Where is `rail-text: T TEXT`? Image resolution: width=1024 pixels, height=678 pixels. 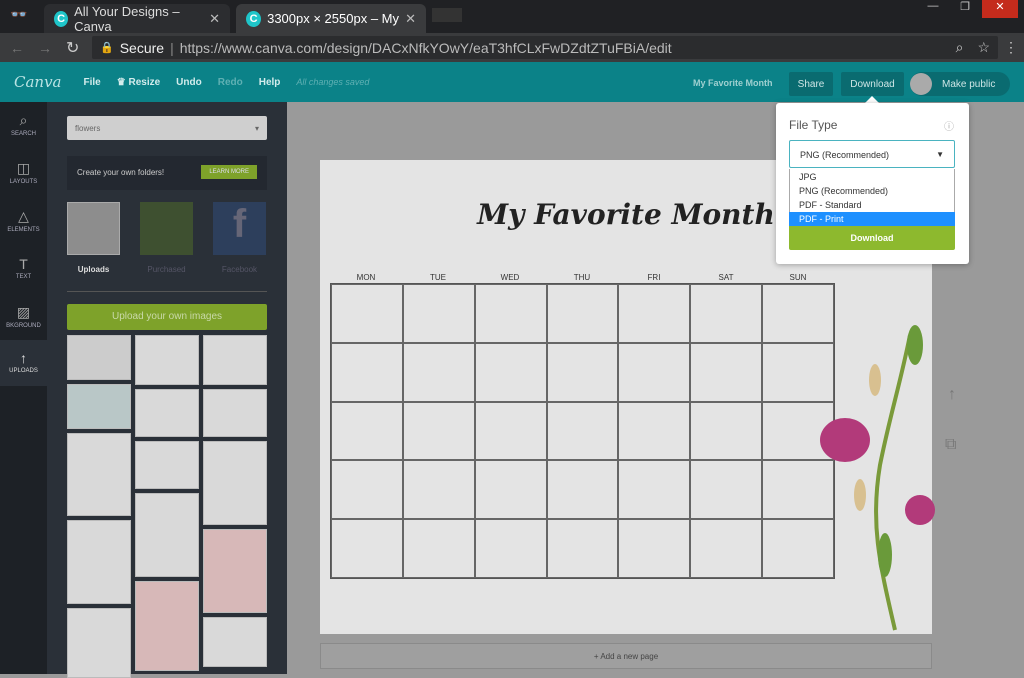
rail-text: T TEXT is located at coordinates (23, 269).